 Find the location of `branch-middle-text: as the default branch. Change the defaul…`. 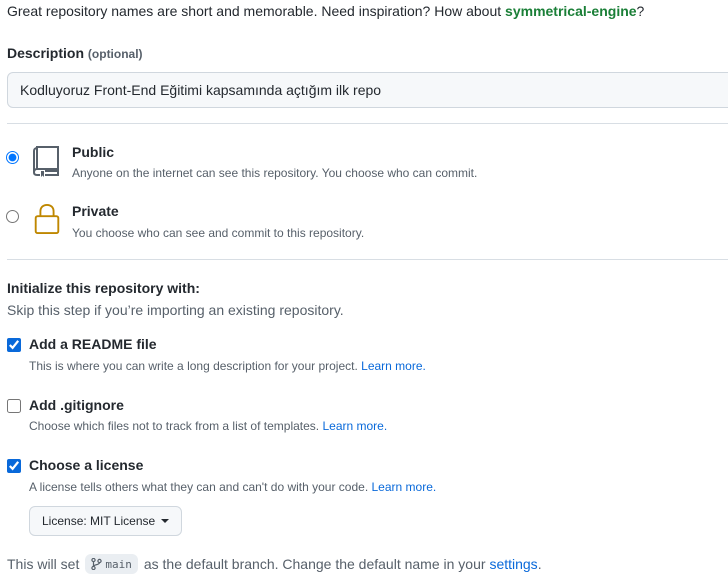

branch-middle-text: as the default branch. Change the defaul… is located at coordinates (314, 564).